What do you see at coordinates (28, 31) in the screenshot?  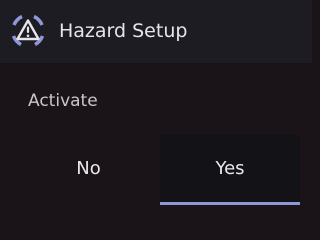 I see `hazard-warning-icon` at bounding box center [28, 31].